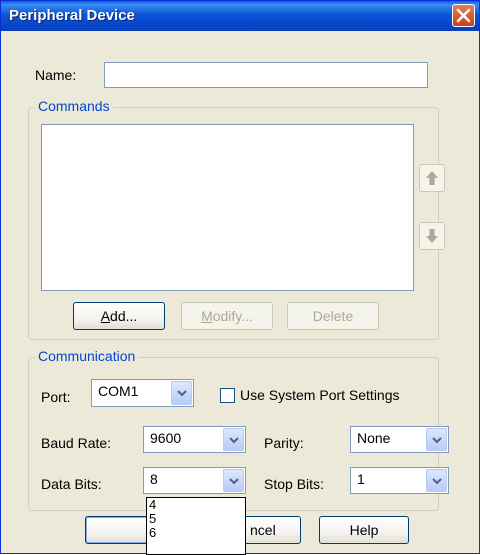 The width and height of the screenshot is (480, 555). What do you see at coordinates (364, 530) in the screenshot?
I see `help-button: Help` at bounding box center [364, 530].